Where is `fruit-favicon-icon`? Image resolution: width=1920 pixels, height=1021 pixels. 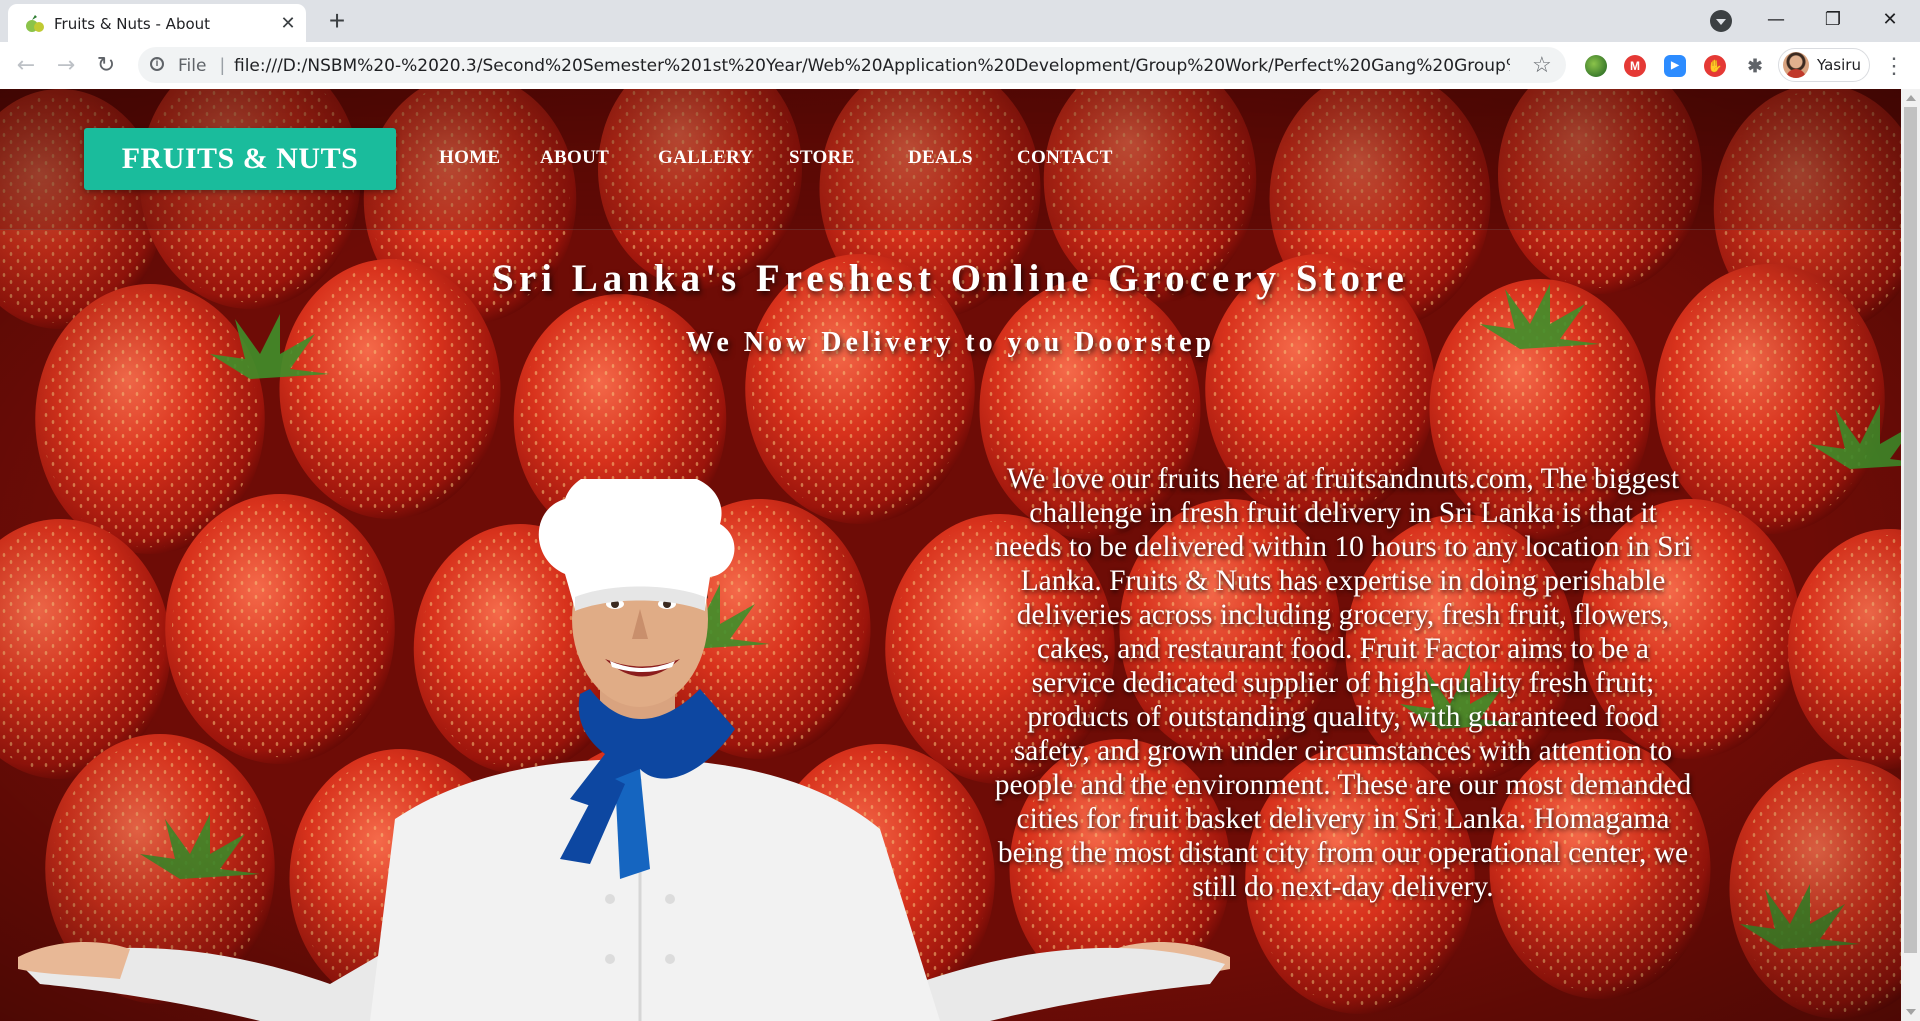
fruit-favicon-icon is located at coordinates (35, 23).